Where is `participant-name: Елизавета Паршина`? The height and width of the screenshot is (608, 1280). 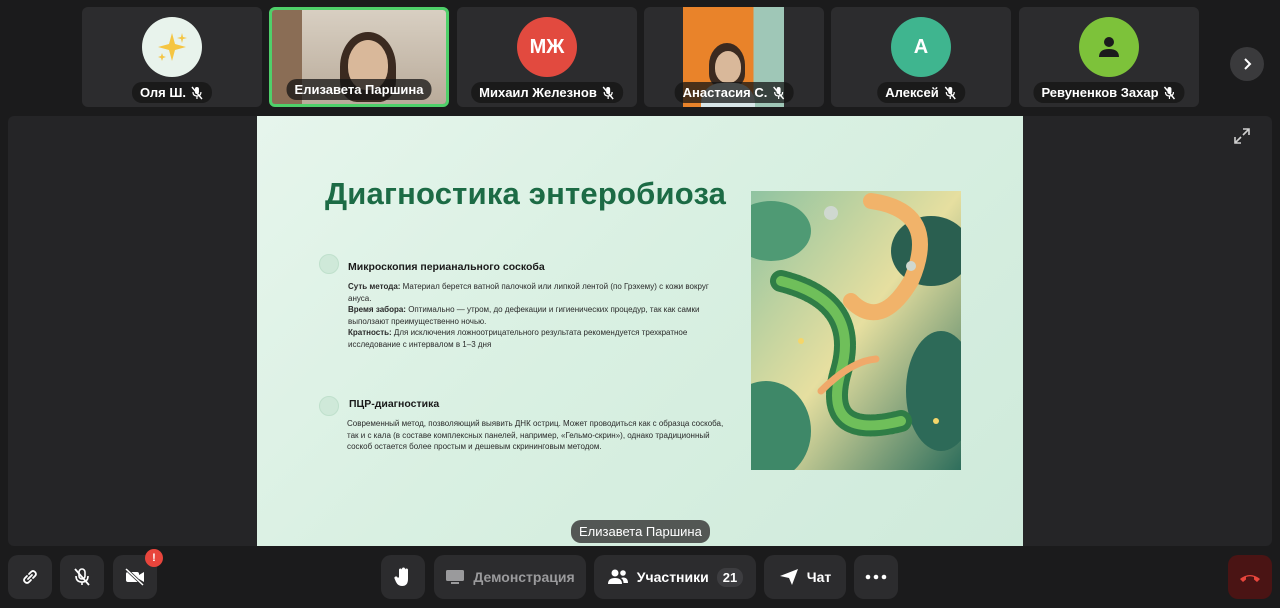
participant-name: Елизавета Паршина is located at coordinates (359, 89).